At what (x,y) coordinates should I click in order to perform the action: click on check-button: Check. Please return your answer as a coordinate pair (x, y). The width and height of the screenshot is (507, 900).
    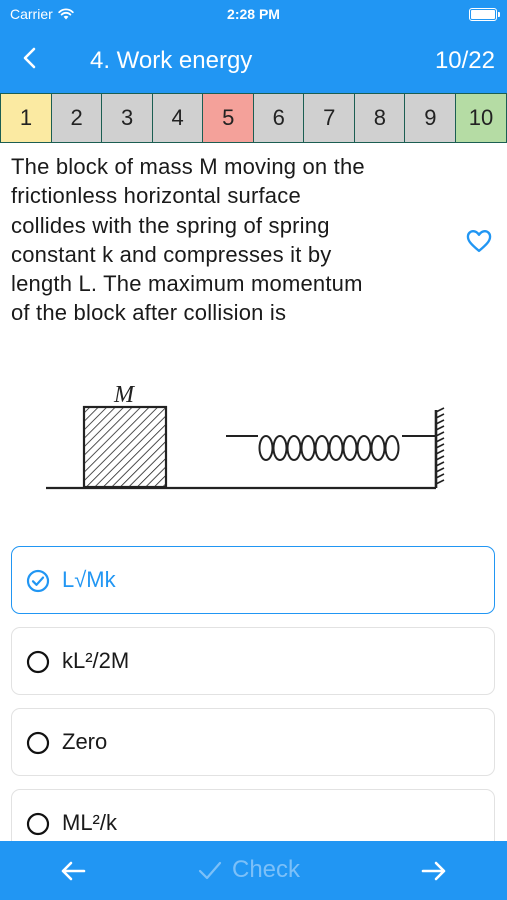
    Looking at the image, I should click on (249, 870).